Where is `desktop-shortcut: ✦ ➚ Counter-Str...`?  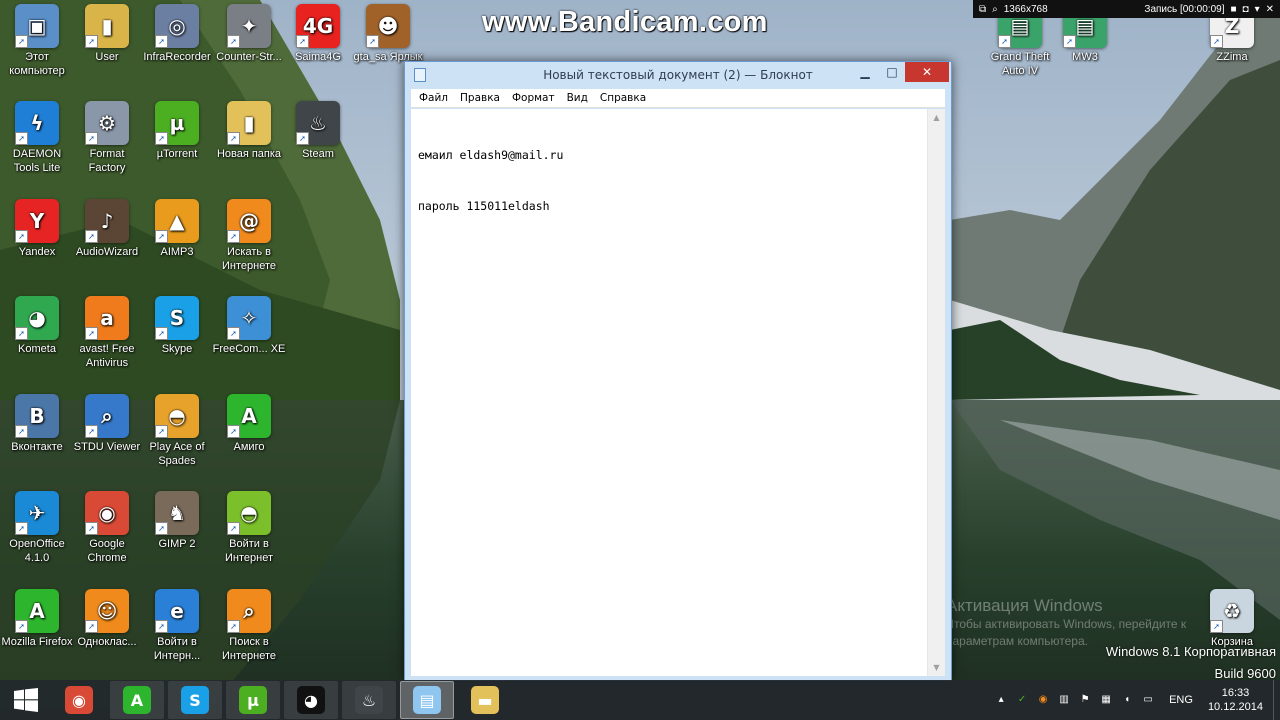
desktop-shortcut: ✦ ➚ Counter-Str... is located at coordinates (249, 34).